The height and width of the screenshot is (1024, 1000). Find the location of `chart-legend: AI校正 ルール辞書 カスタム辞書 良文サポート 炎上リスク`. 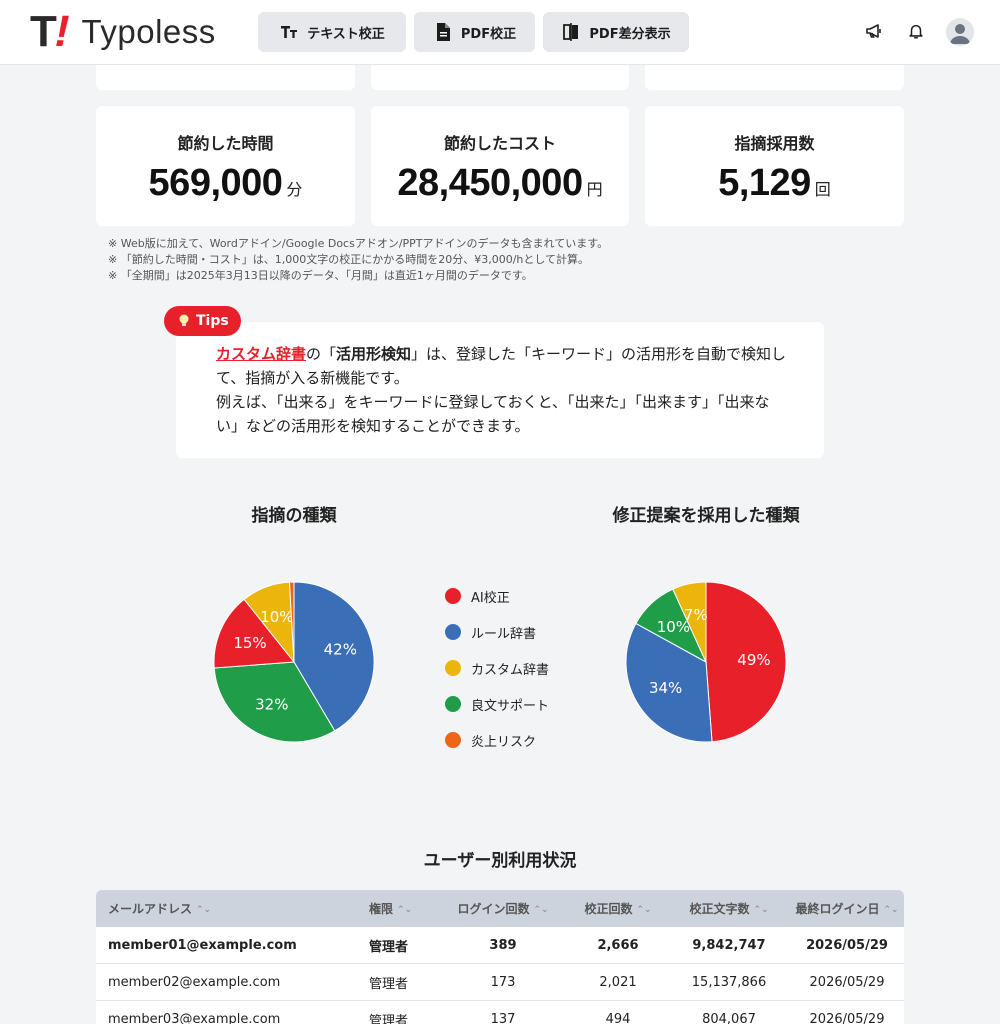

chart-legend: AI校正 ルール辞書 カスタム辞書 良文サポート 炎上リスク is located at coordinates (497, 668).